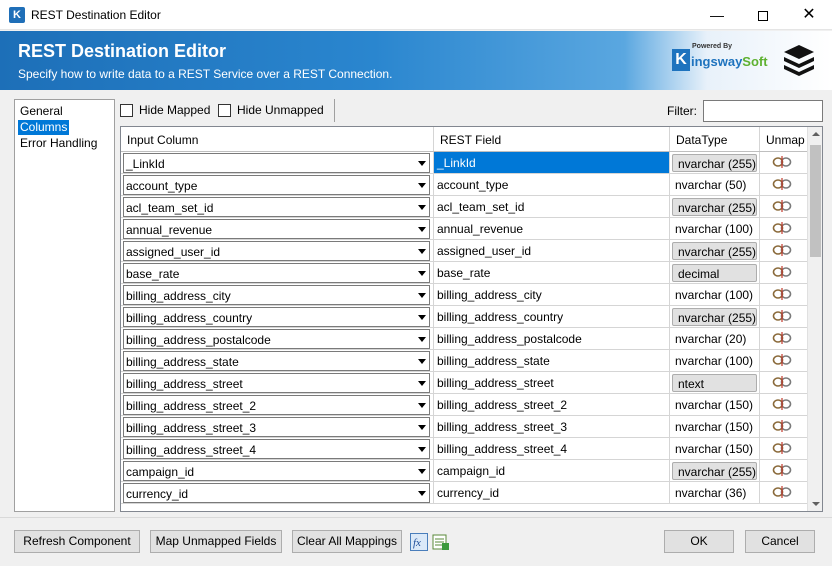 The image size is (832, 566). I want to click on input-column-dropdown: base_rate, so click(276, 273).